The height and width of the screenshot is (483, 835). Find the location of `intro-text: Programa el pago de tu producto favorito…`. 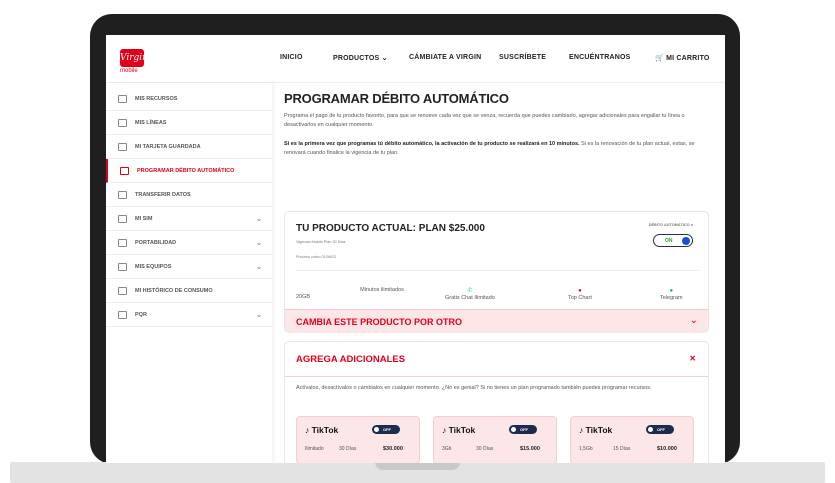

intro-text: Programa el pago de tu producto favorito… is located at coordinates (484, 120).